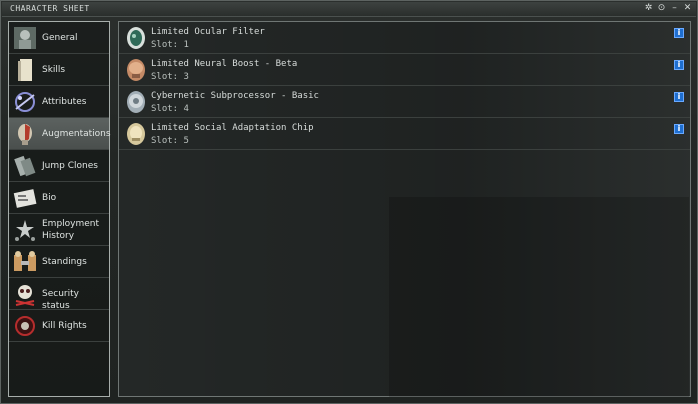  Describe the element at coordinates (674, 8) in the screenshot. I see `minimize-icon: –` at that location.